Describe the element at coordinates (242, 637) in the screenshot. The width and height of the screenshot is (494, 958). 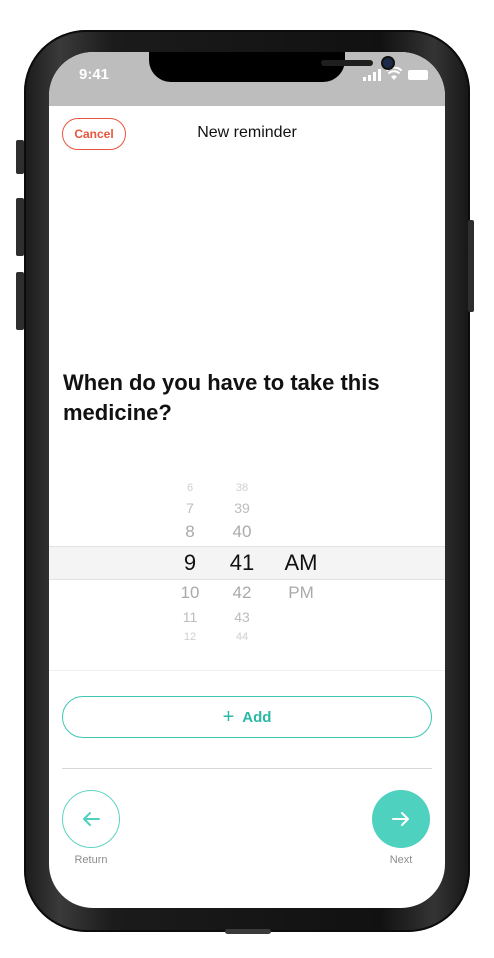
I see `minute-option: 44` at that location.